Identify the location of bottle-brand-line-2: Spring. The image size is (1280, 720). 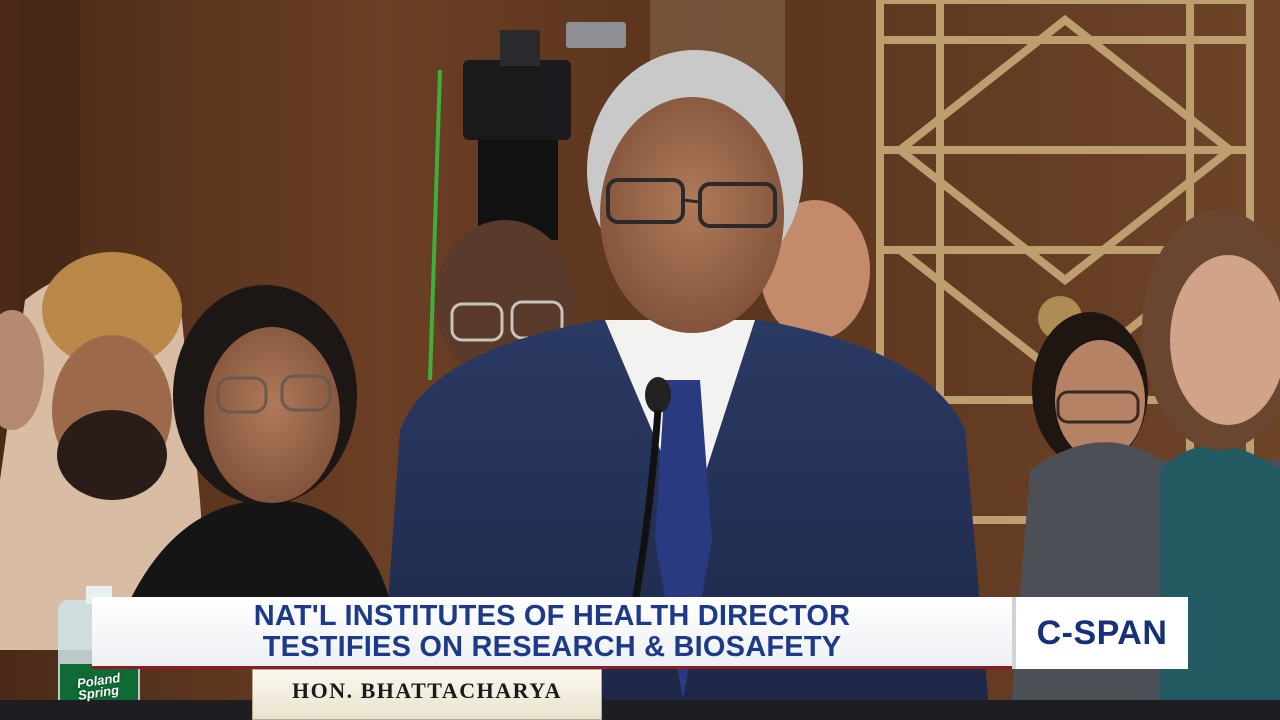
(99, 692).